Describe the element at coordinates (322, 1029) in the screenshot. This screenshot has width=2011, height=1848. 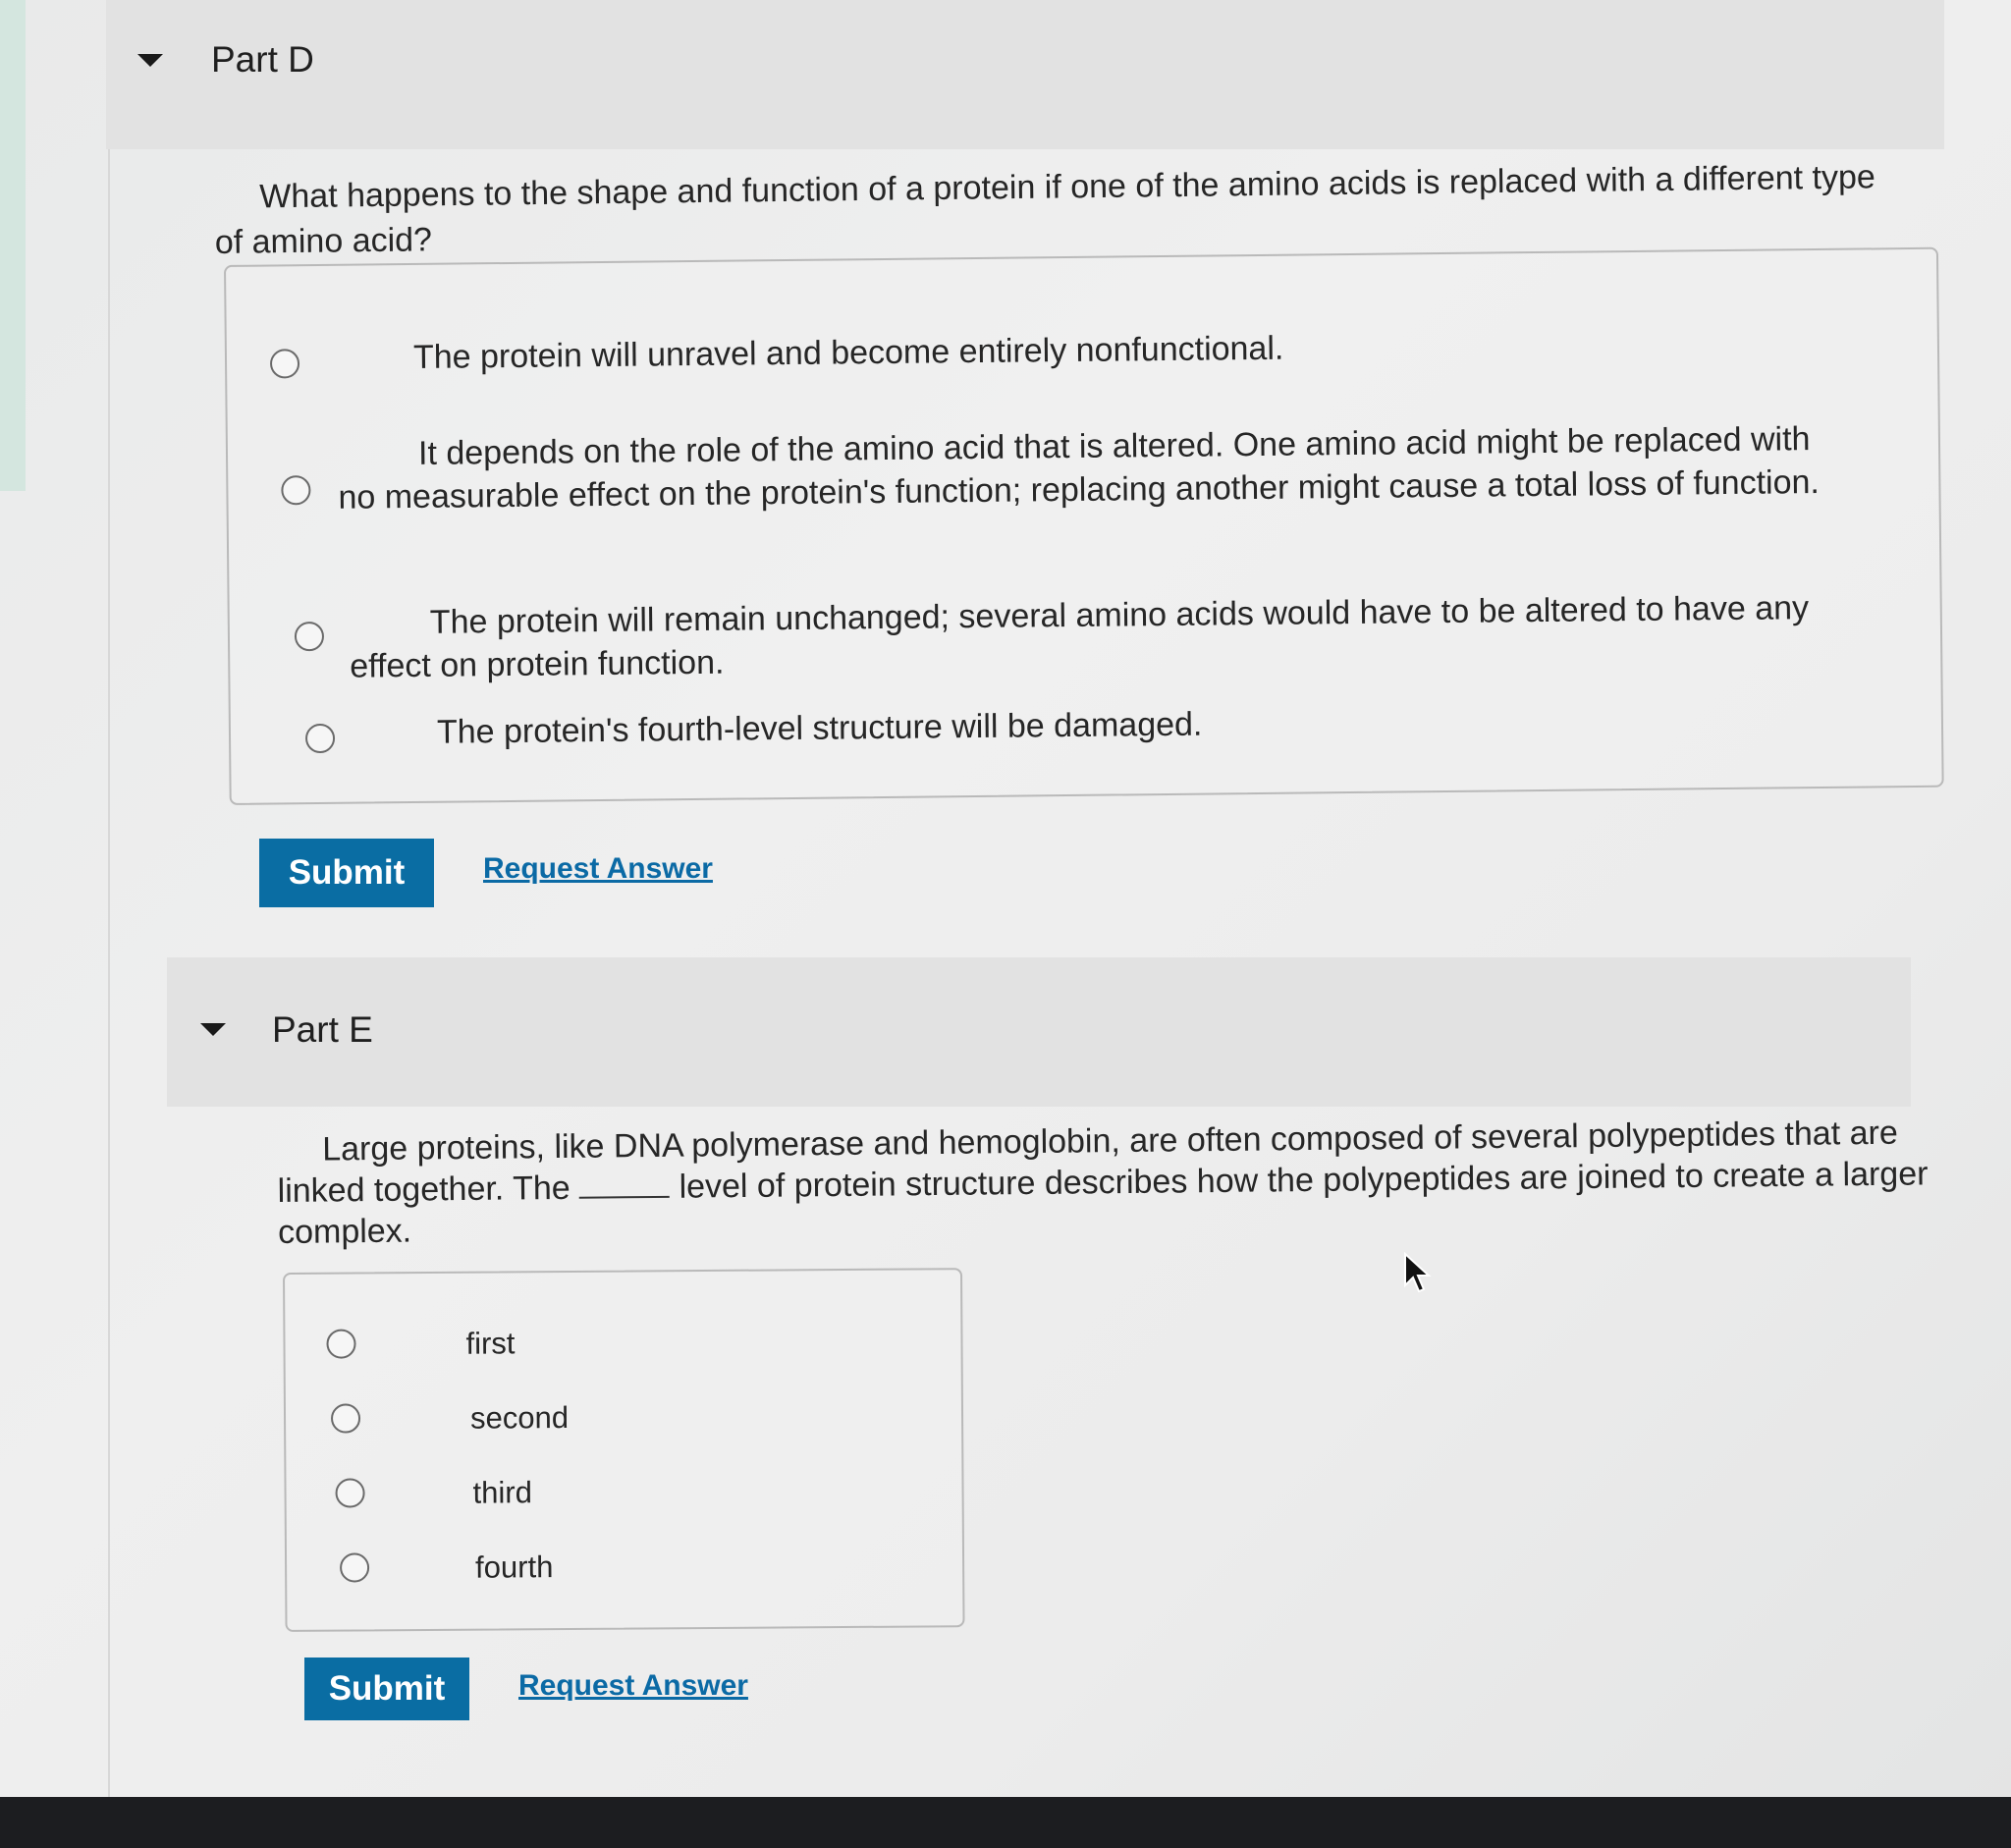
I see `part-e-title: Part E` at that location.